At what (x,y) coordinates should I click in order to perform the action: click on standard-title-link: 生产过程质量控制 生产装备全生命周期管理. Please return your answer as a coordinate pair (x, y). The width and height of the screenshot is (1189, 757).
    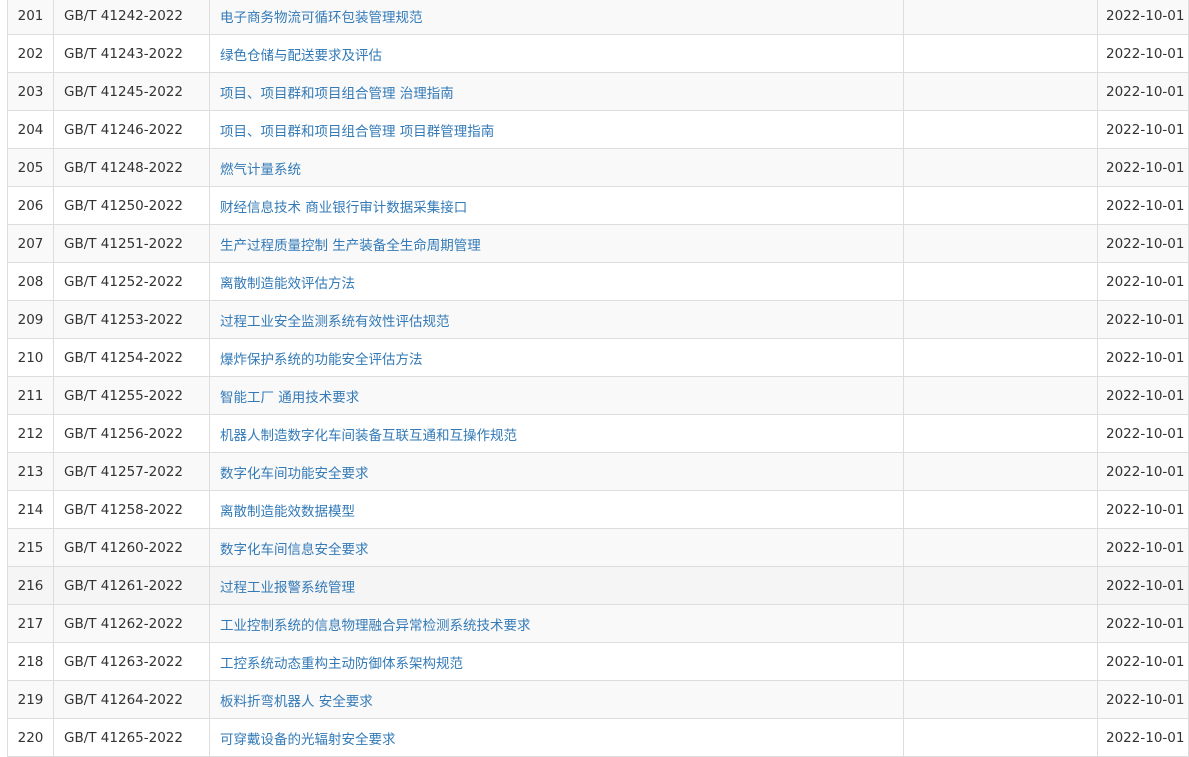
    Looking at the image, I should click on (350, 246).